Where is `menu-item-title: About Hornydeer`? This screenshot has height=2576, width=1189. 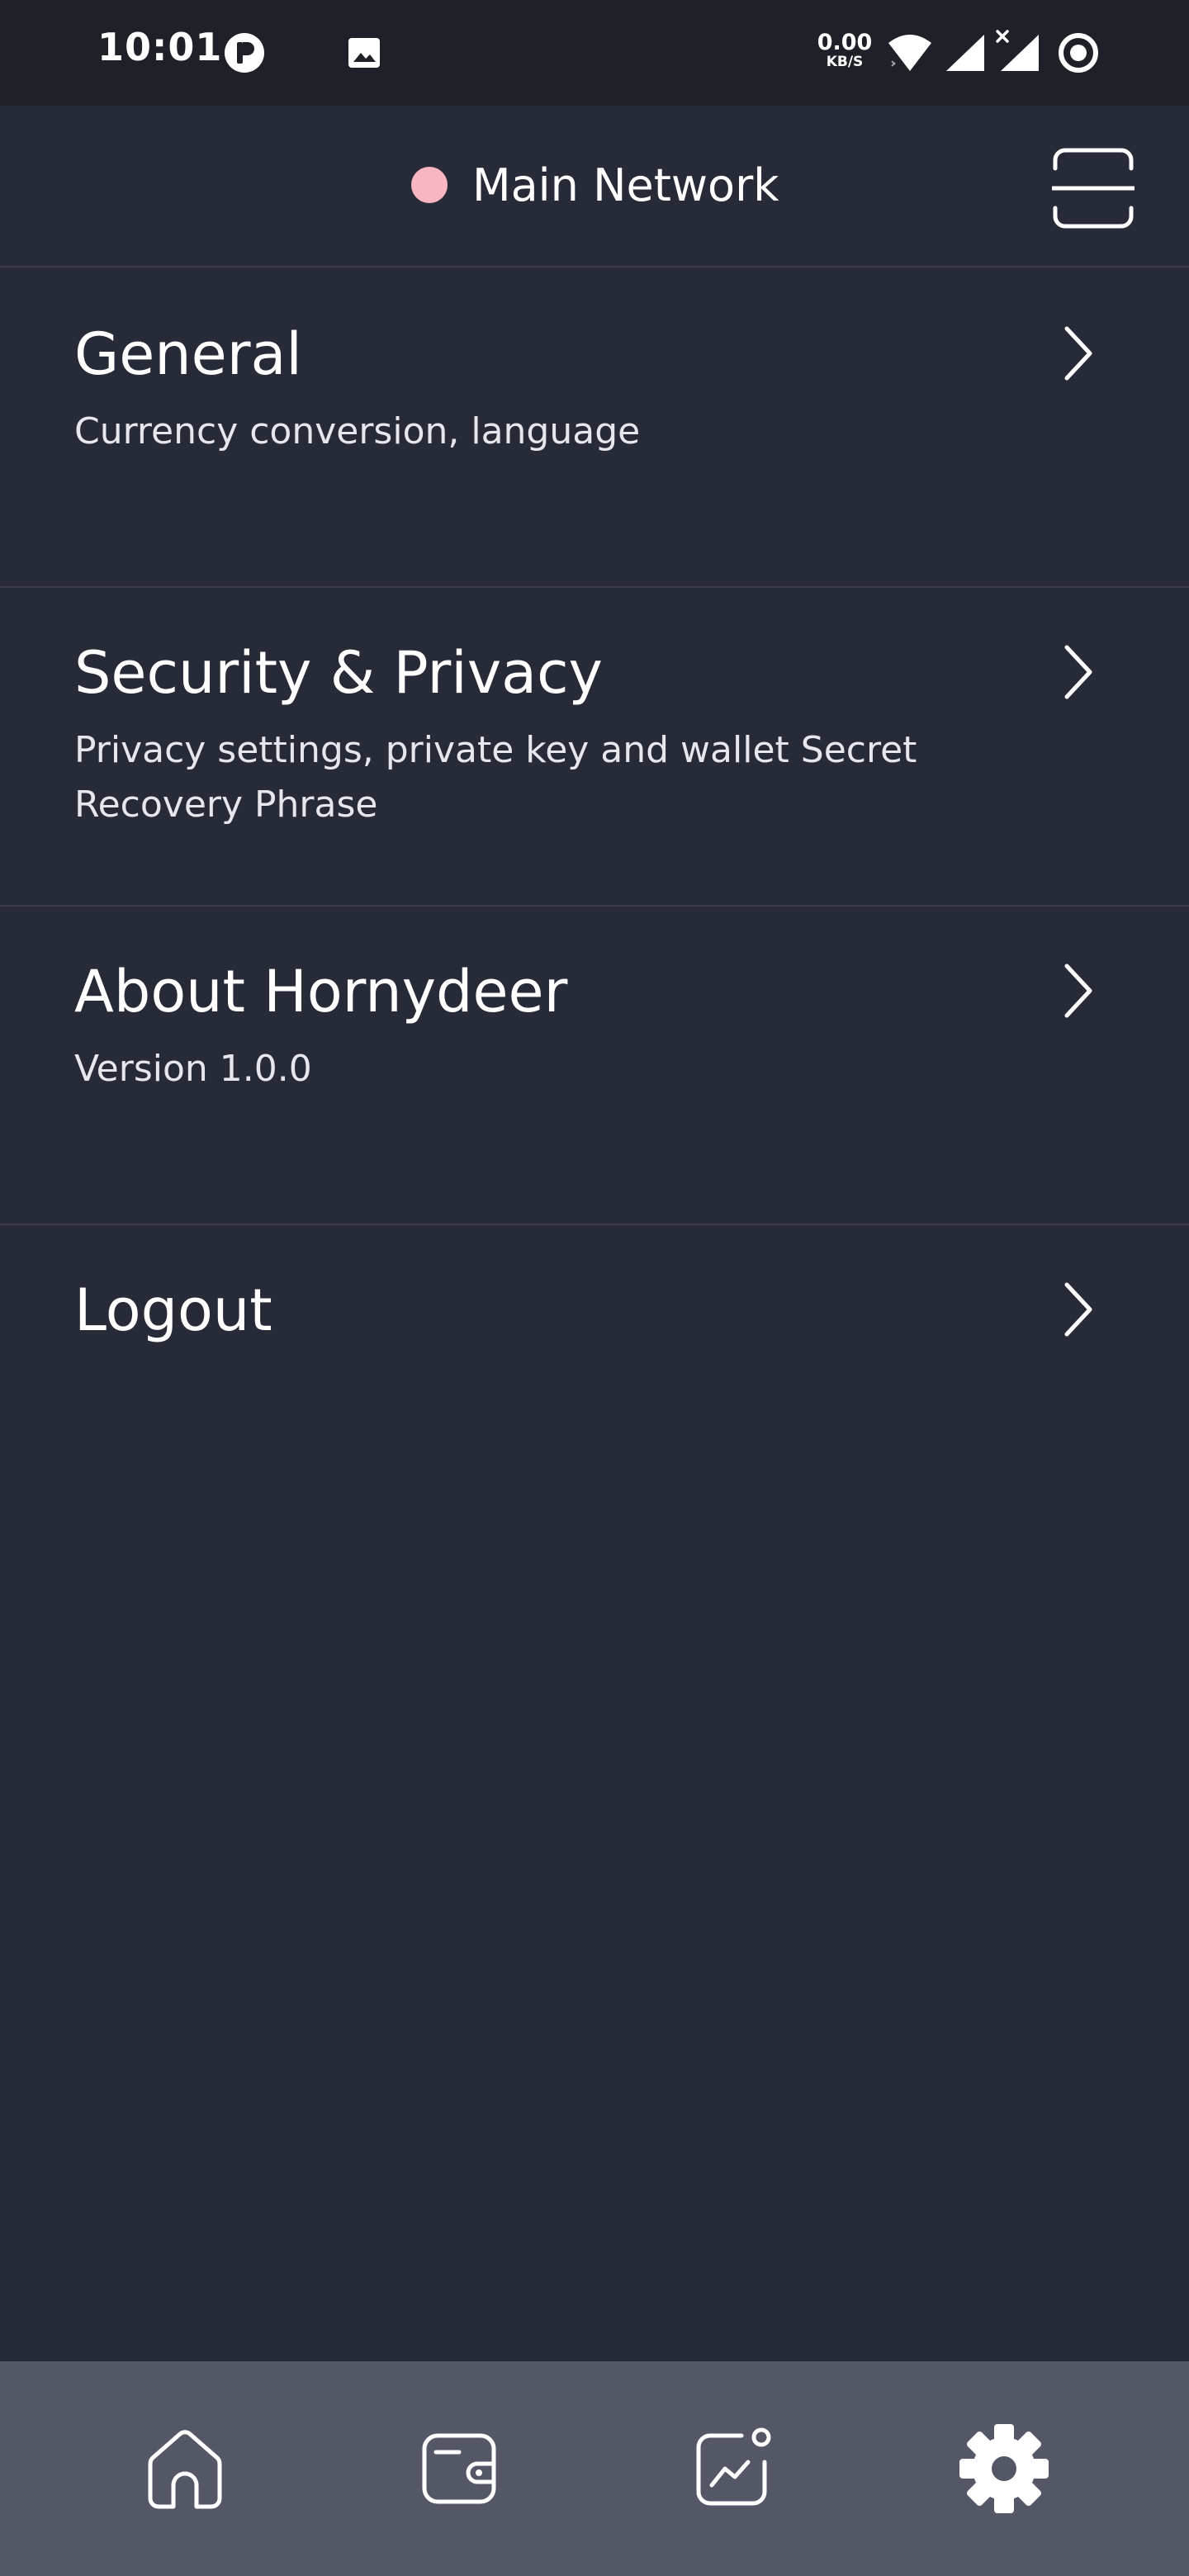
menu-item-title: About Hornydeer is located at coordinates (321, 991).